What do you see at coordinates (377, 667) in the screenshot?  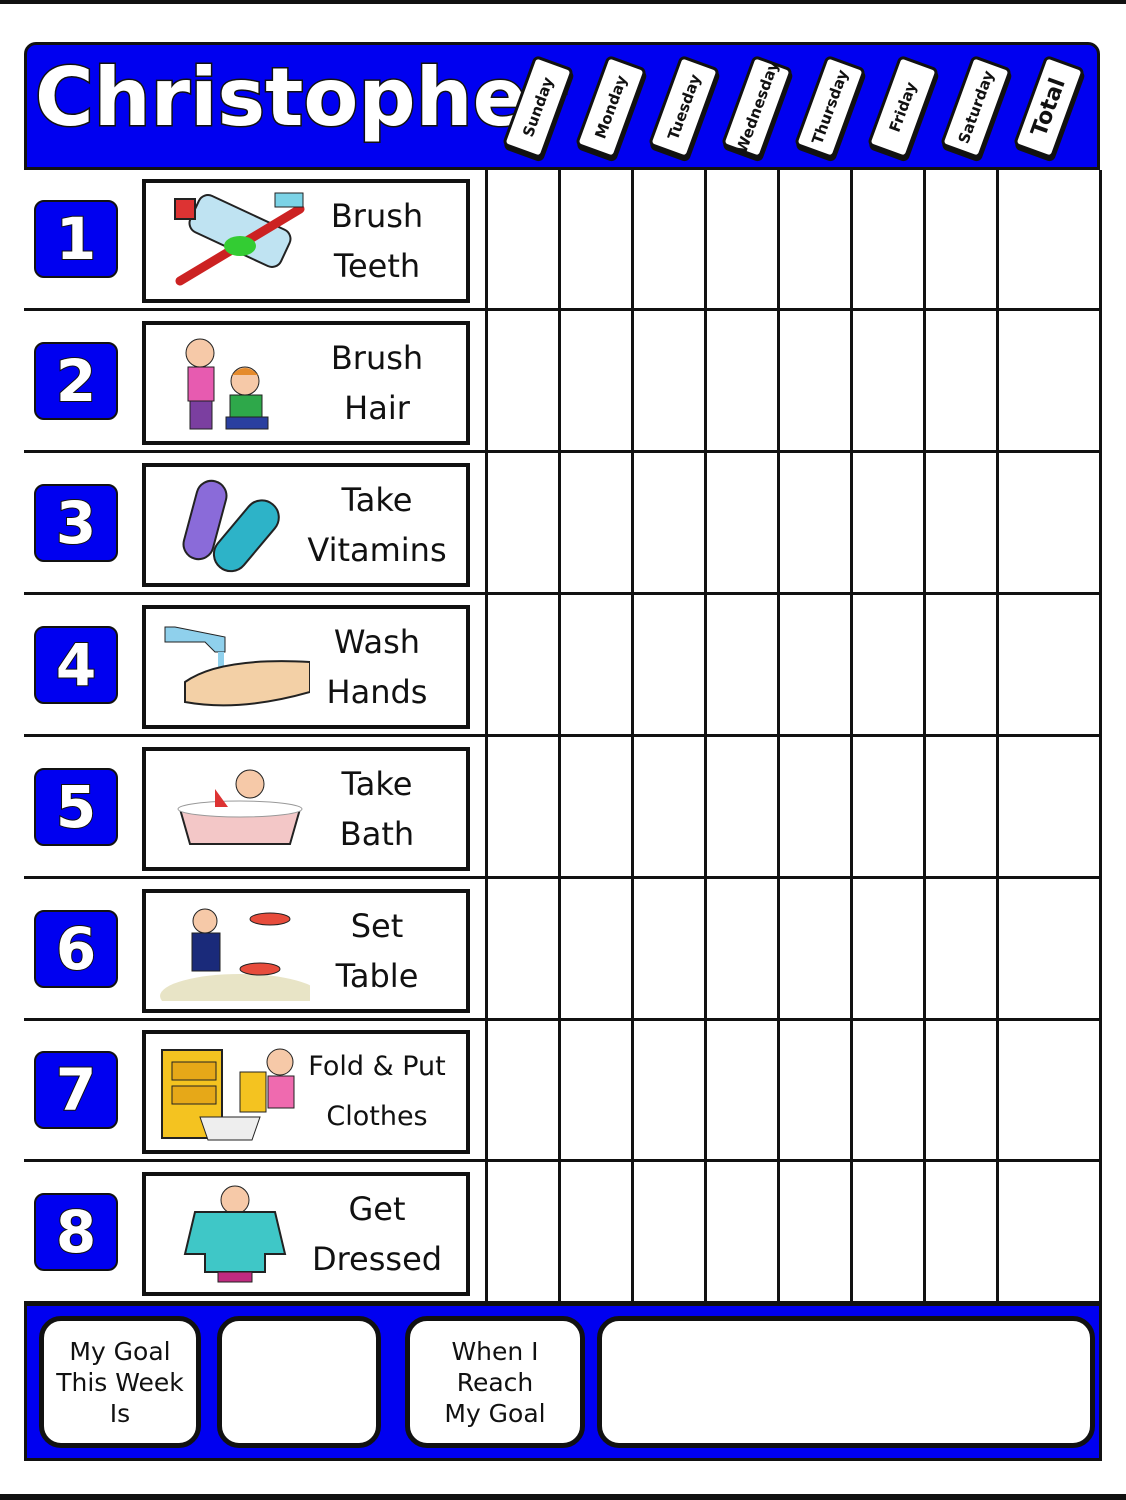 I see `chore-label: Wash Hands` at bounding box center [377, 667].